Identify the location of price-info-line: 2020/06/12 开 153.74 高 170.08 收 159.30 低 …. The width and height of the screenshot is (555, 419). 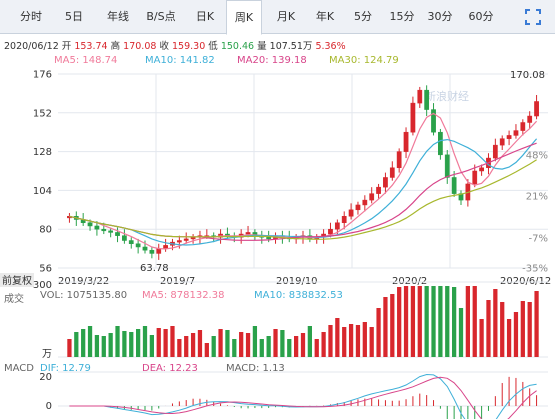
(175, 45).